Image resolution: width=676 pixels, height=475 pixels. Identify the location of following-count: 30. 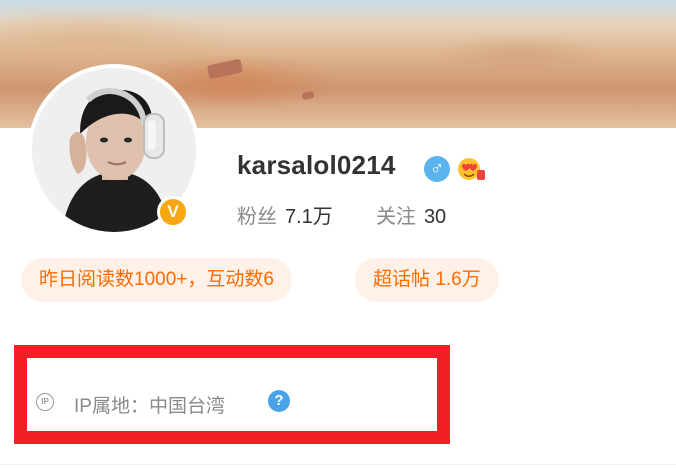
(435, 217).